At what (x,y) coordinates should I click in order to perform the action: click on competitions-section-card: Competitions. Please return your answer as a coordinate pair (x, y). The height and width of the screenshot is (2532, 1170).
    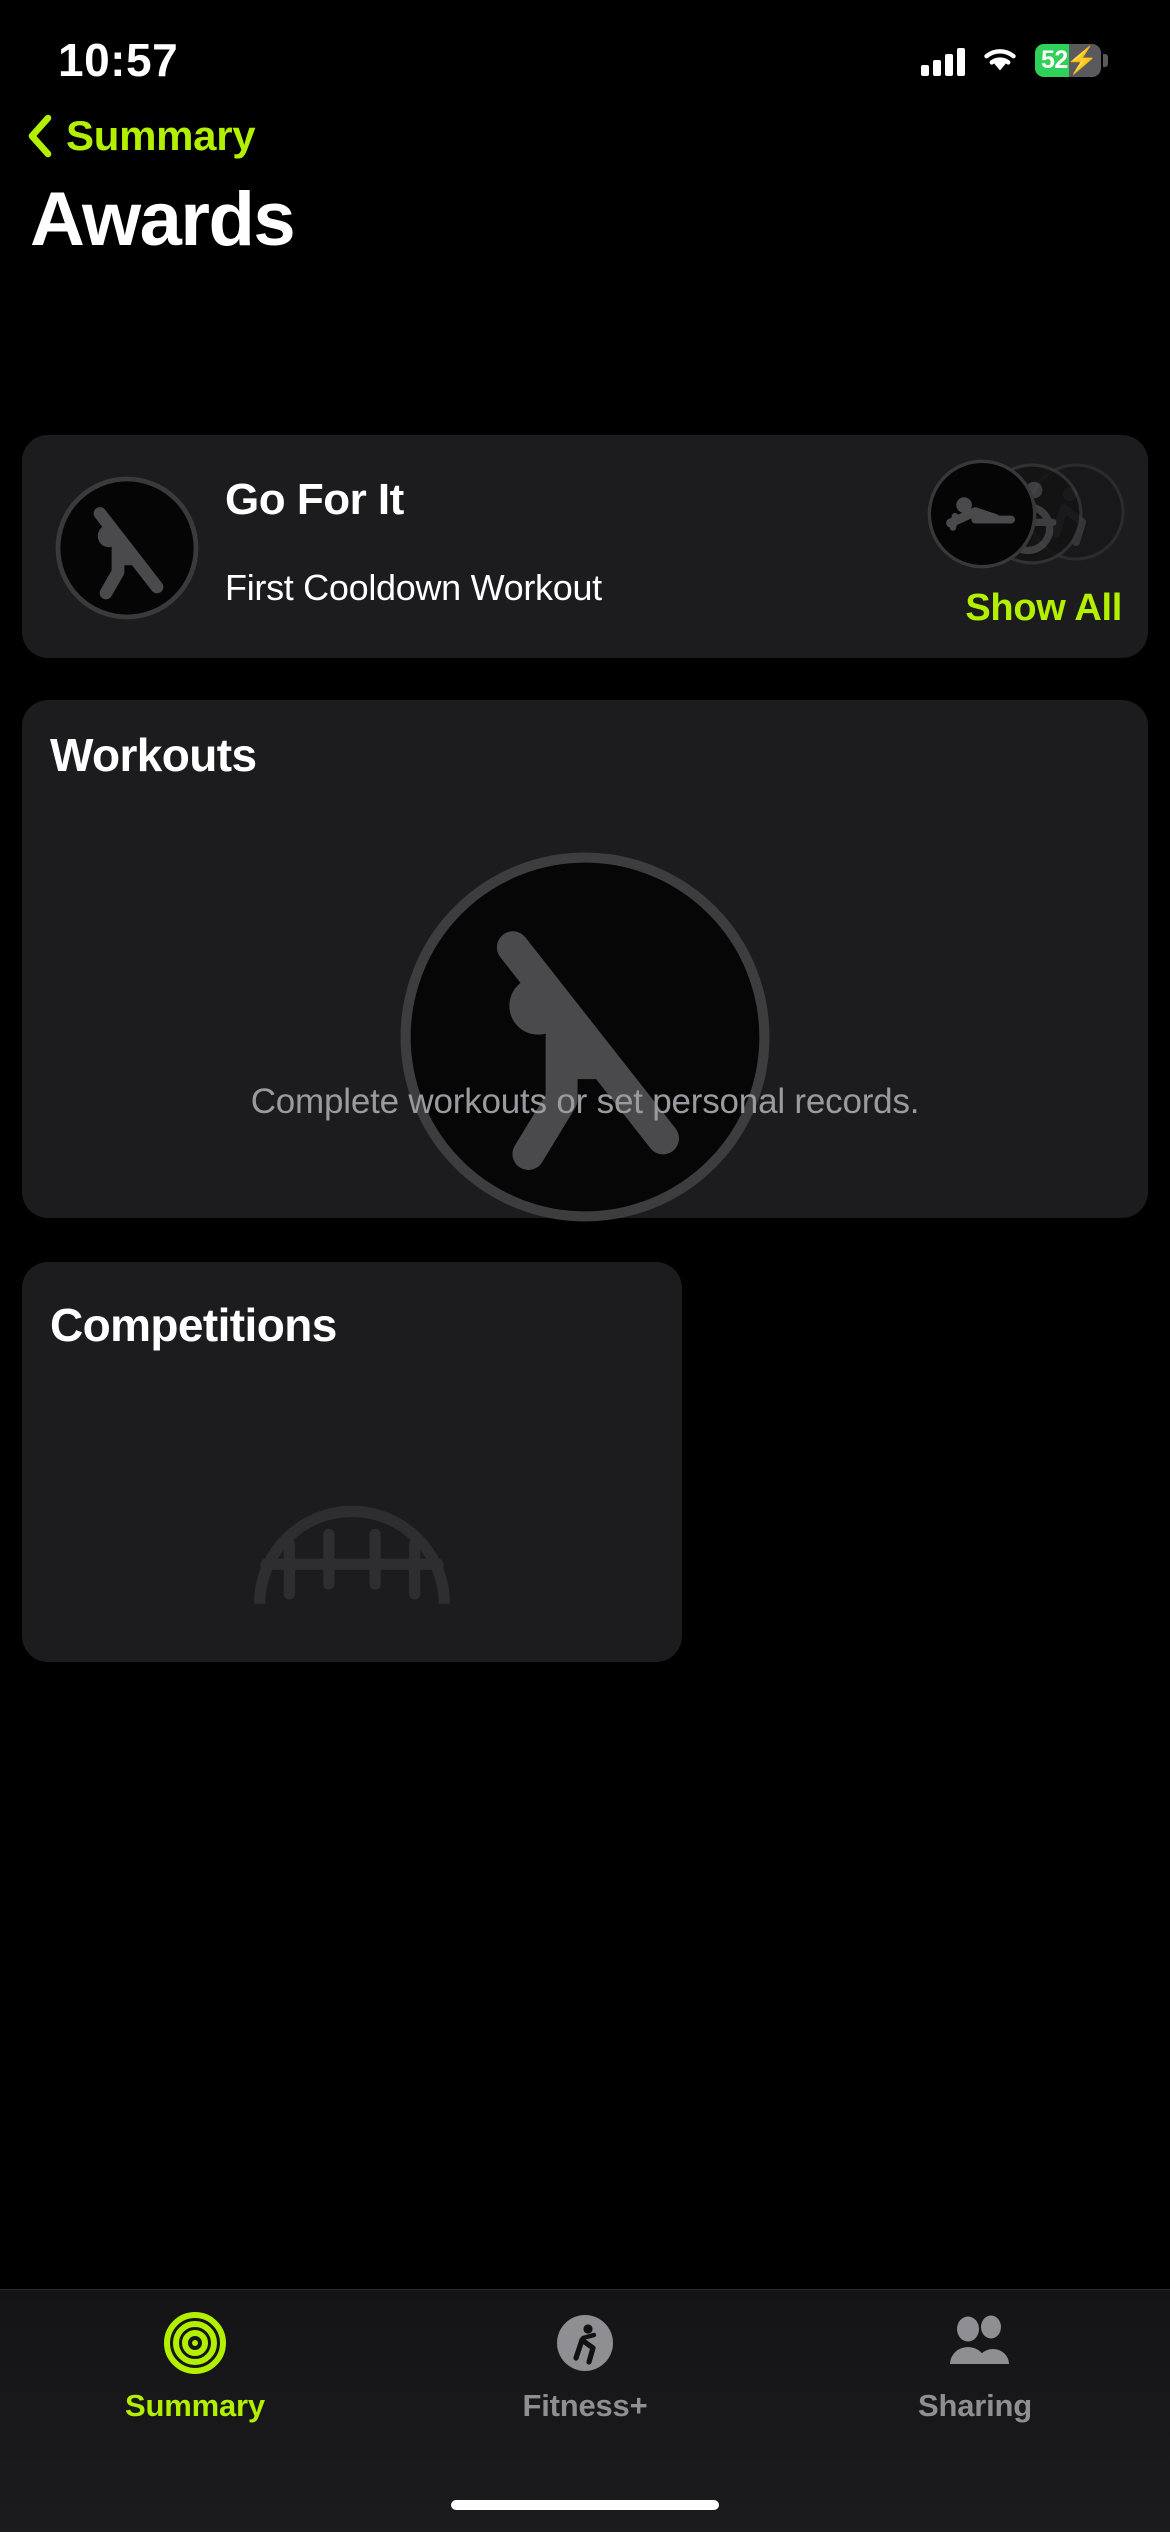
    Looking at the image, I should click on (352, 1462).